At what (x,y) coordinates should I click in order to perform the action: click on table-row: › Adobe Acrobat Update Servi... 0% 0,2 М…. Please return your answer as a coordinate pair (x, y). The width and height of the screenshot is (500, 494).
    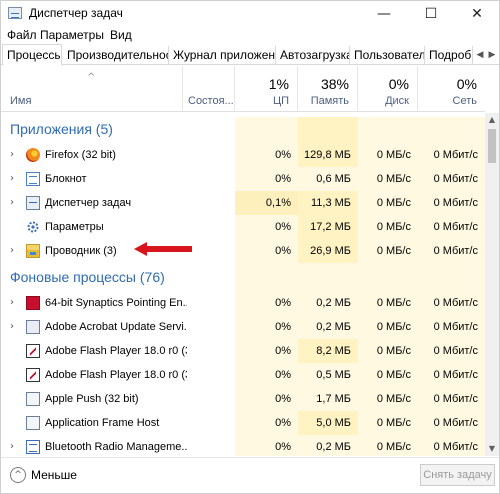
    Looking at the image, I should click on (243, 327).